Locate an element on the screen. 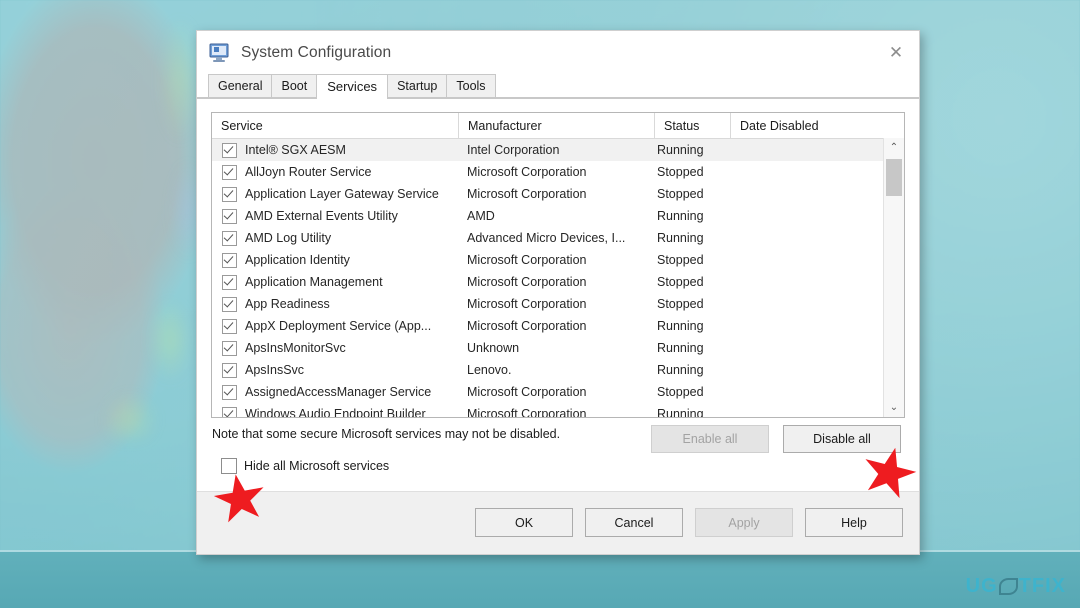 The height and width of the screenshot is (608, 1080). hide-microsoft-services-checkbox is located at coordinates (229, 466).